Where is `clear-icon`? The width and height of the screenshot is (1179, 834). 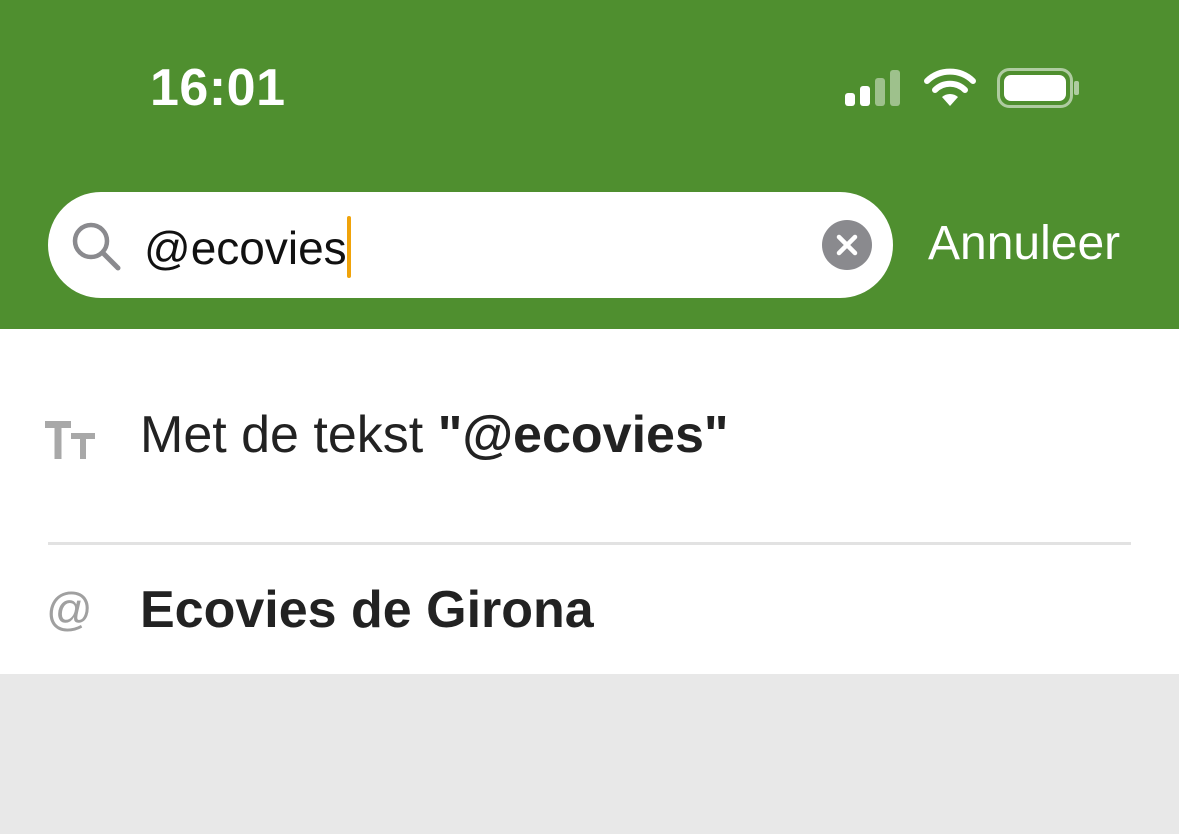 clear-icon is located at coordinates (847, 245).